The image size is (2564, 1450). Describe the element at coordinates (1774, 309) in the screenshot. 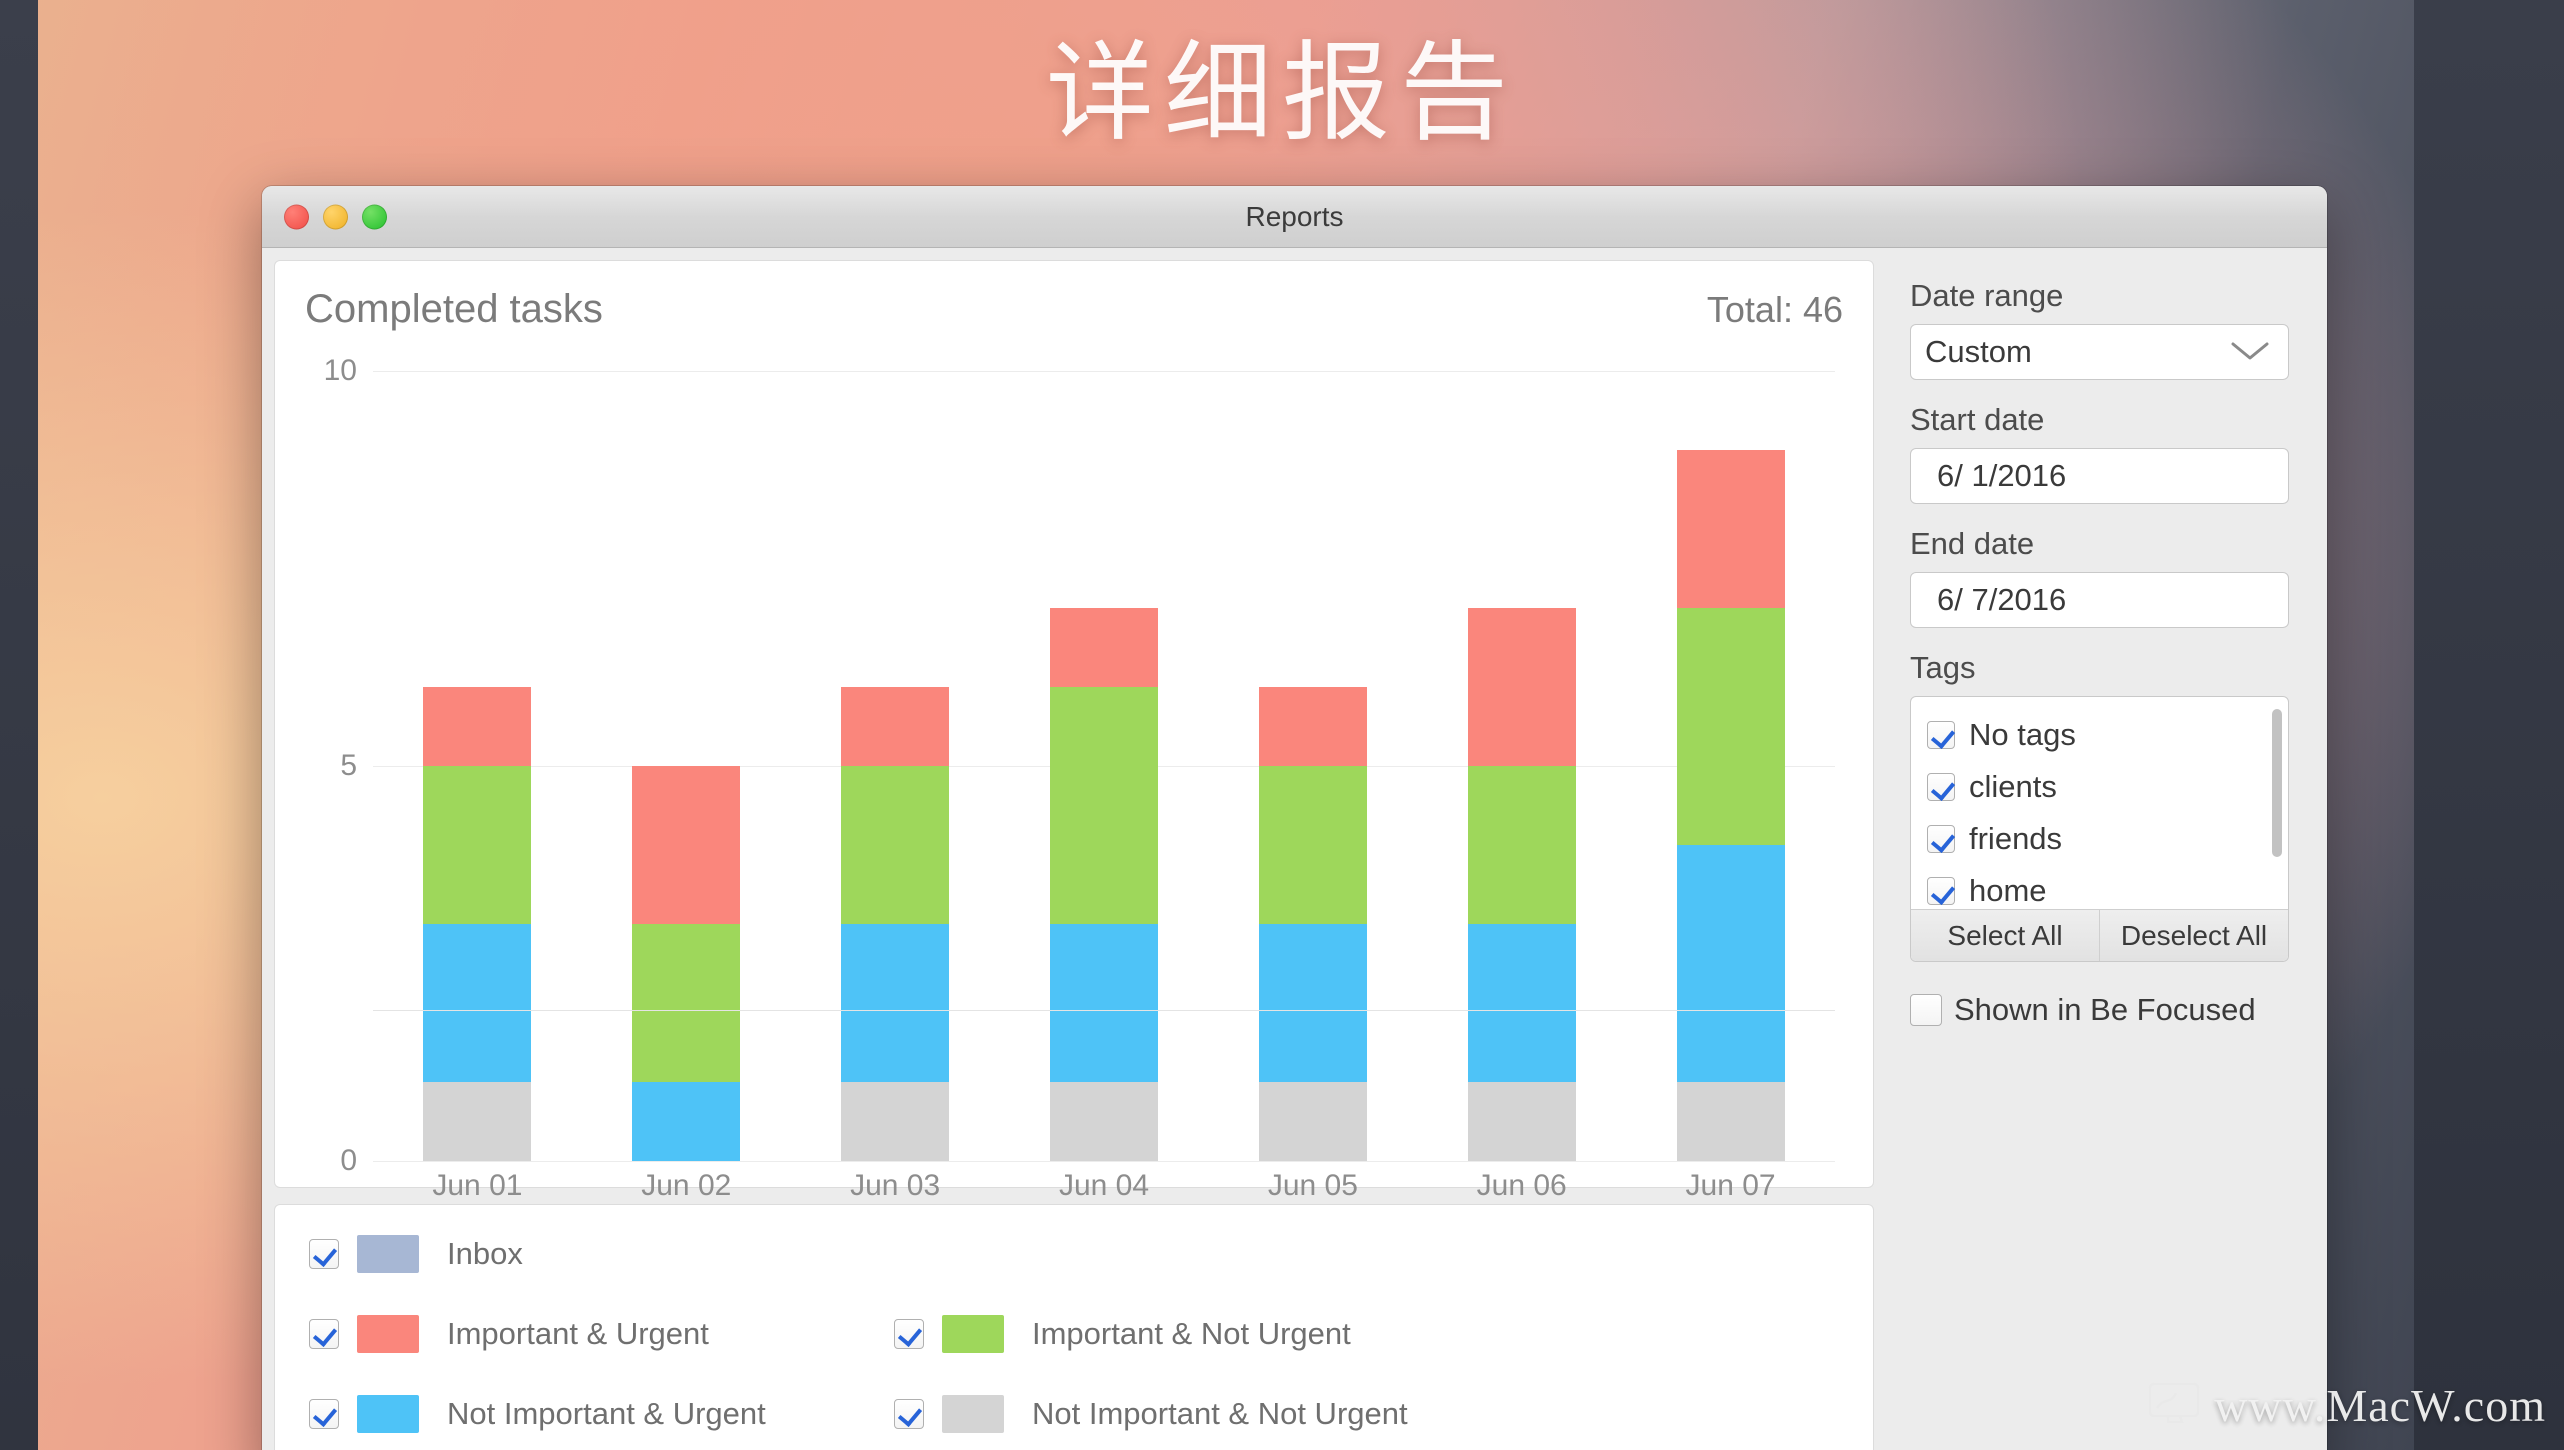

I see `chart-total-label: Total: 46` at that location.